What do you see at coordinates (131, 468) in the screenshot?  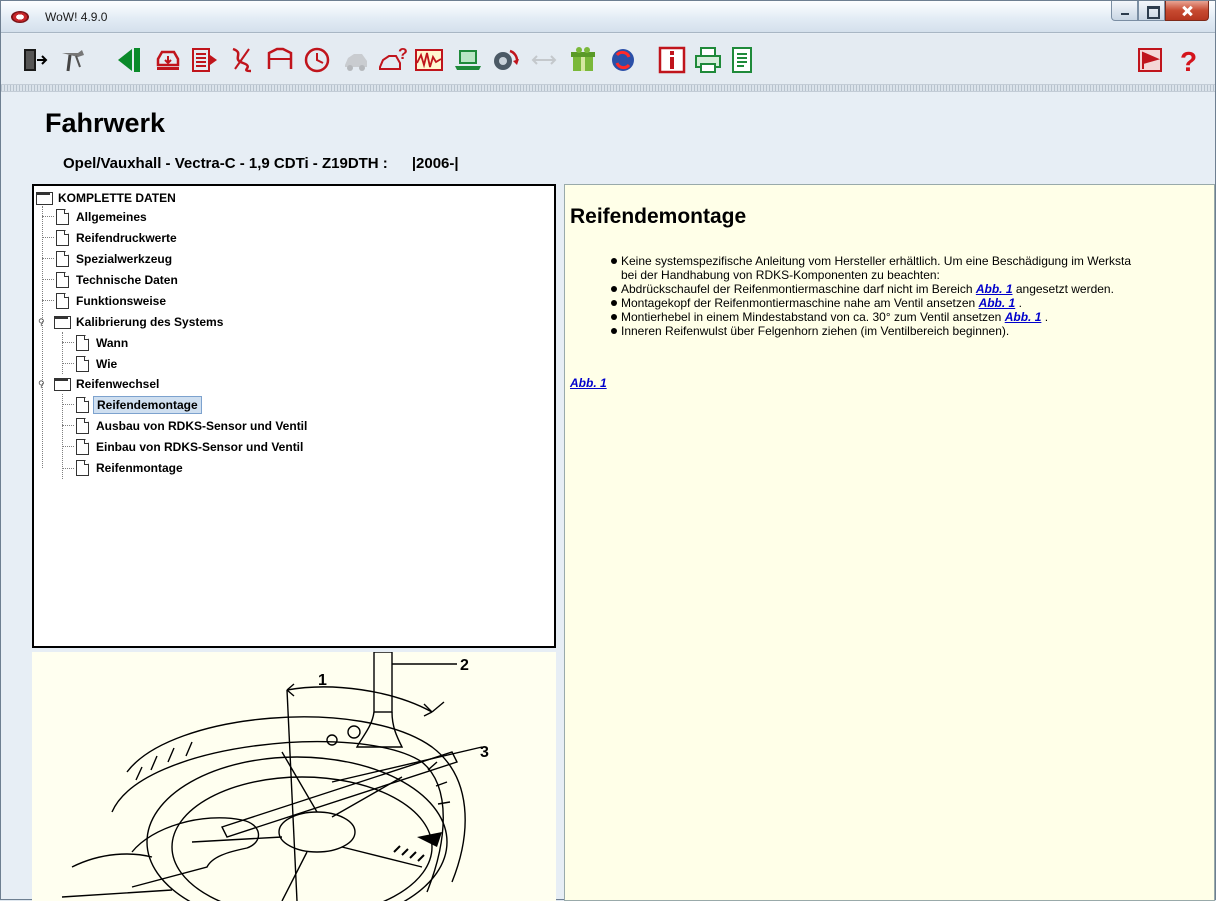 I see `tree-item-reifenmontage: Reifenmontage` at bounding box center [131, 468].